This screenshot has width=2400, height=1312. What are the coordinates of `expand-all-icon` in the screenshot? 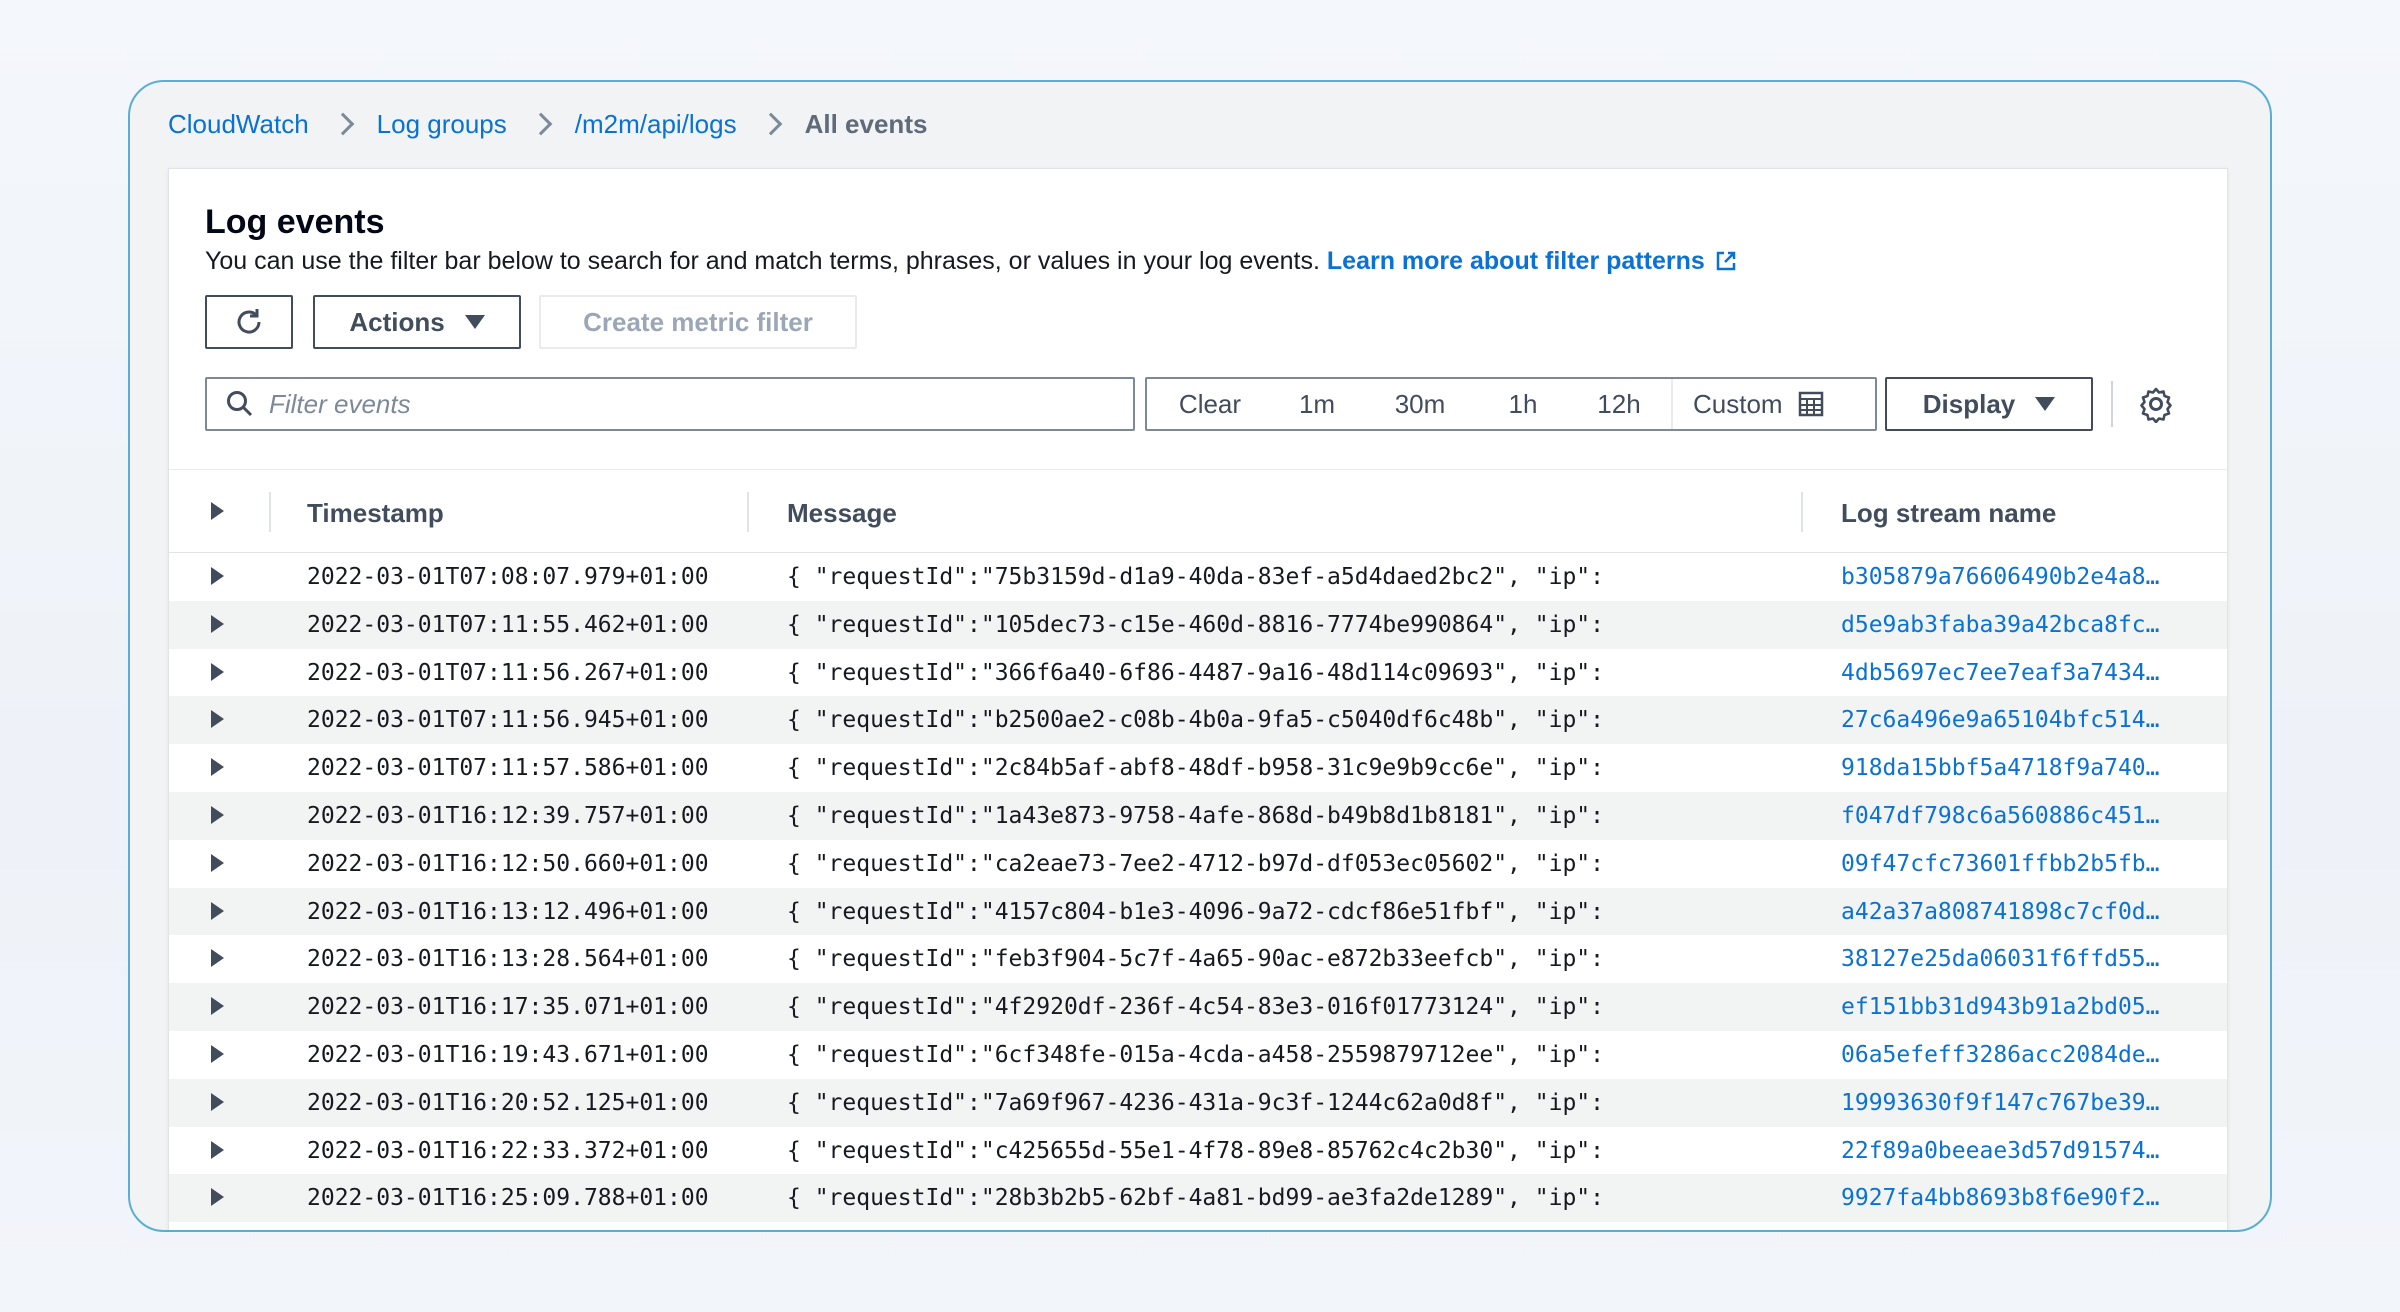 It's located at (217, 511).